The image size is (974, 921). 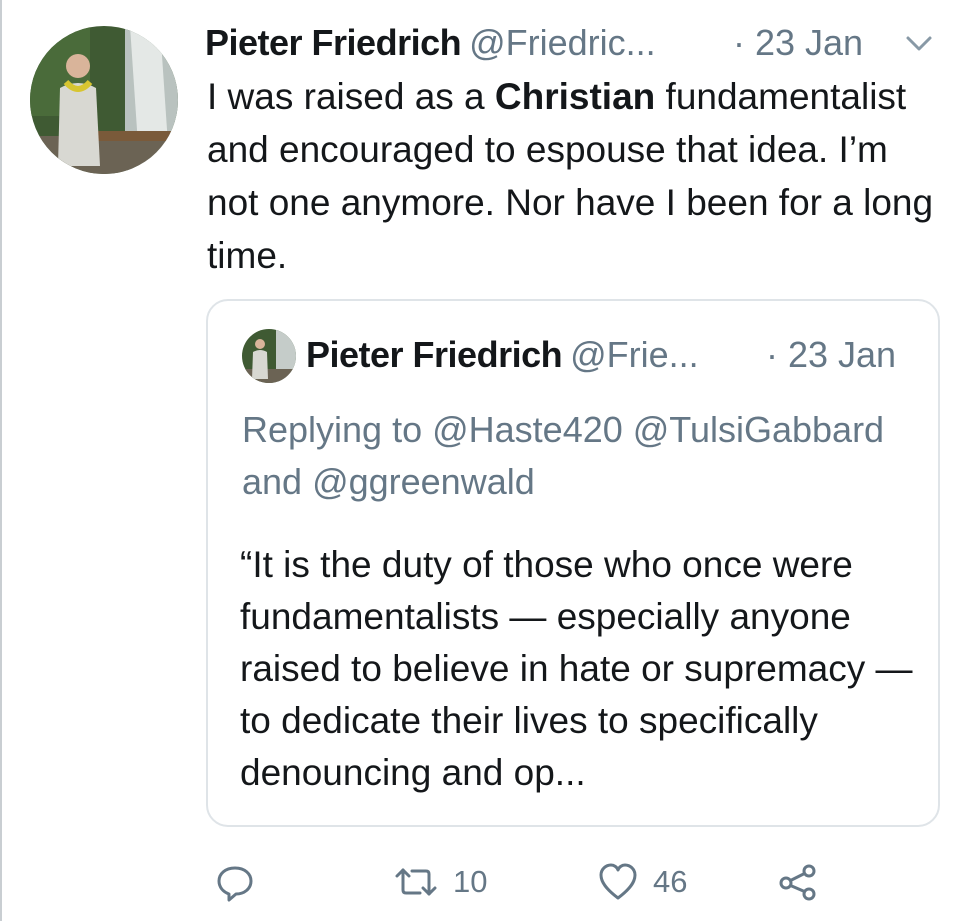 What do you see at coordinates (351, 96) in the screenshot?
I see `tweet-text-part1: I was raised as a` at bounding box center [351, 96].